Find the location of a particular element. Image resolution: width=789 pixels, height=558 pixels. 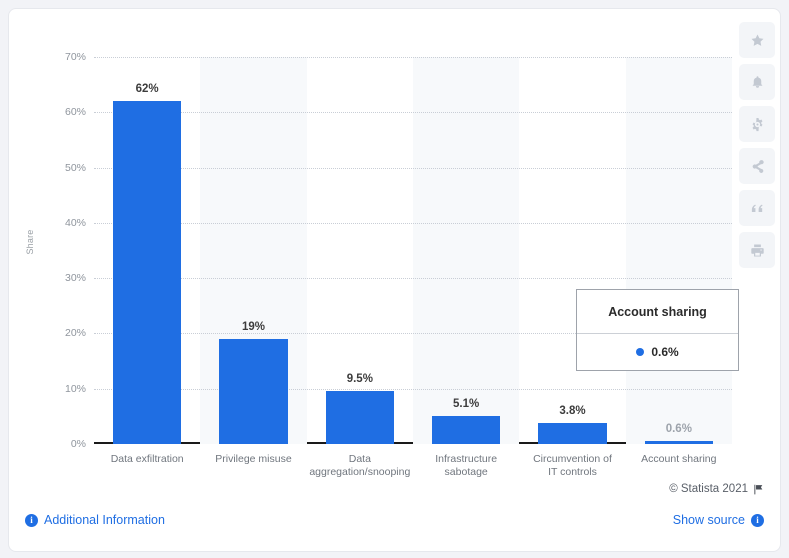

bar-column: 19% is located at coordinates (253, 250).